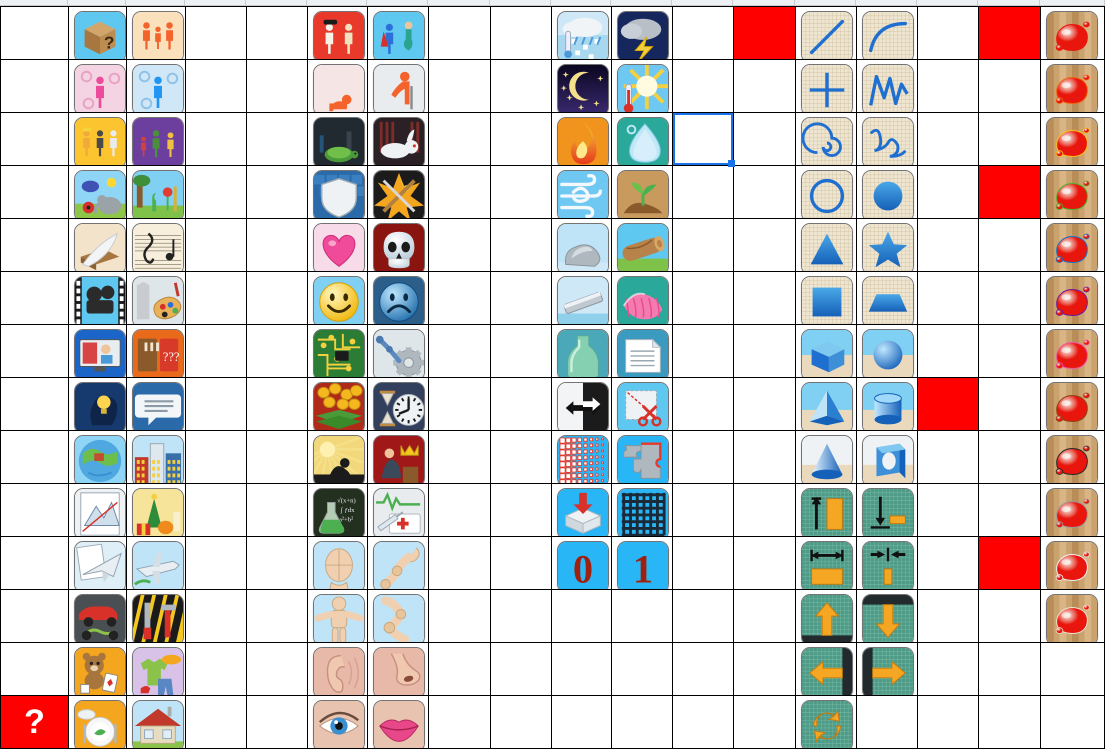 The image size is (1105, 750). Describe the element at coordinates (100, 671) in the screenshot. I see `toys-games-icon` at that location.